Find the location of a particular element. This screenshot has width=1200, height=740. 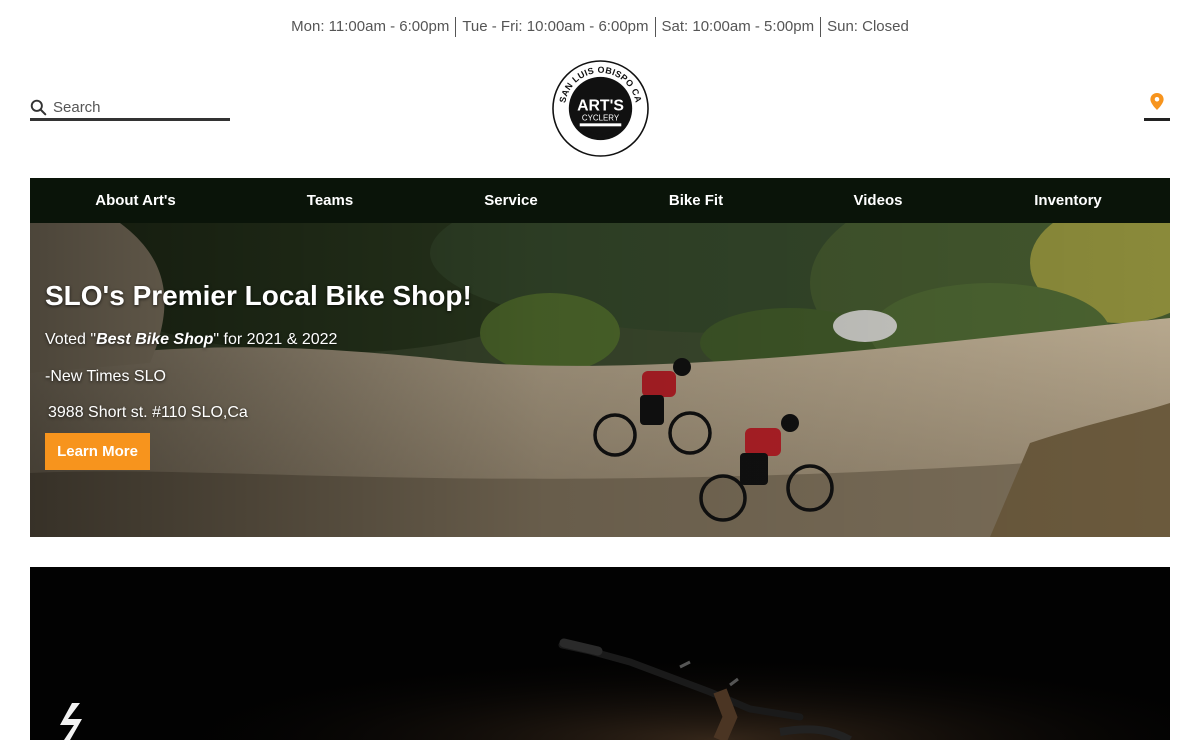

nav-teams: Teams is located at coordinates (330, 200).